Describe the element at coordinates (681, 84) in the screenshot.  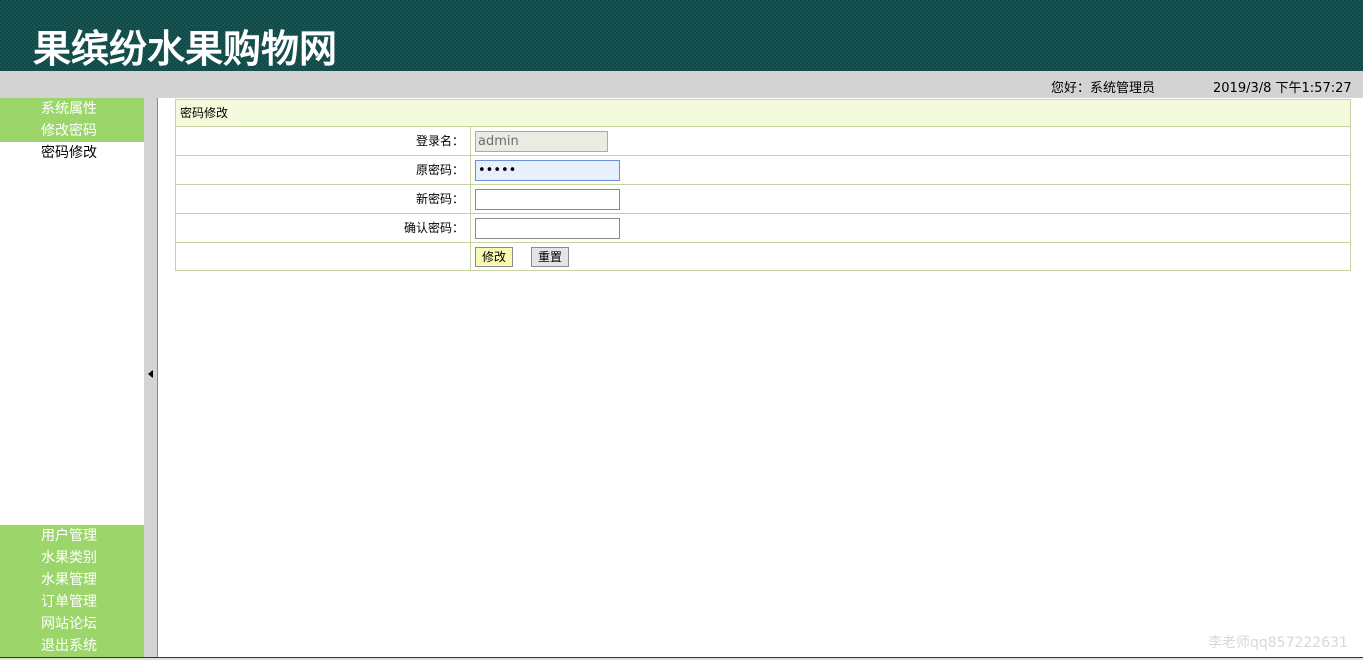
I see `status-bar: 您好：系统管理员 2019/3/8 下午1:57:27` at that location.